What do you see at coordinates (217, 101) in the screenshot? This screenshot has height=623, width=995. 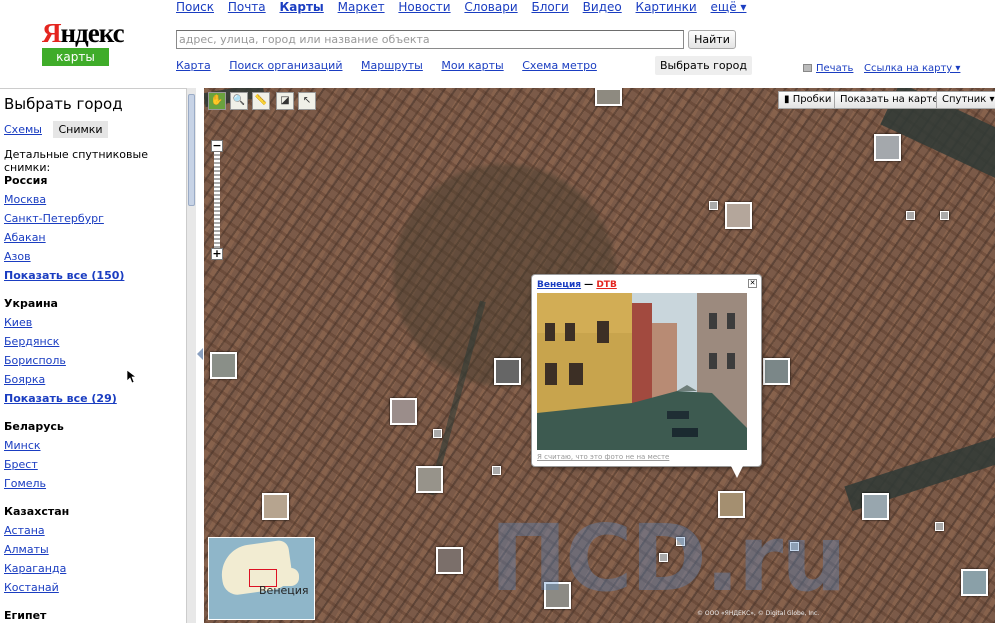 I see `hand-tool-icon: ✋` at bounding box center [217, 101].